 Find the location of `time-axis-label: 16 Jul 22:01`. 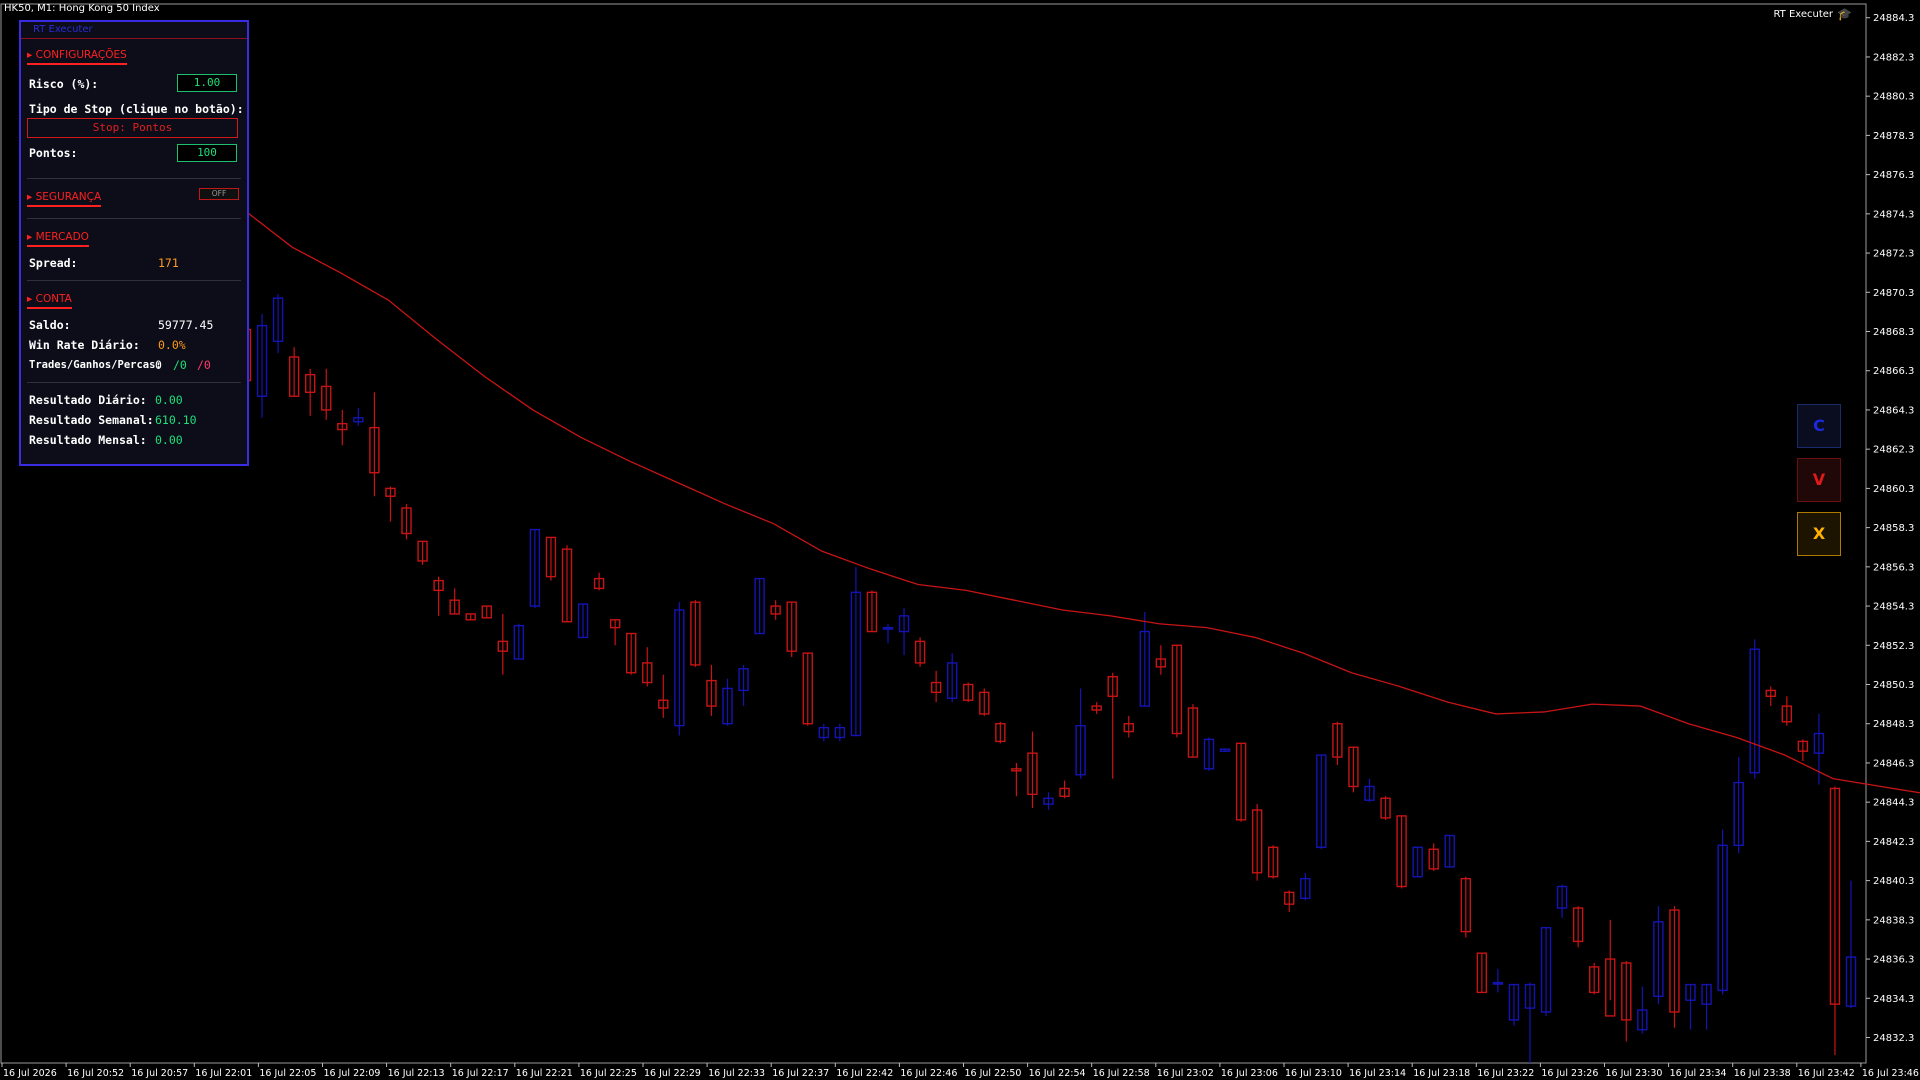

time-axis-label: 16 Jul 22:01 is located at coordinates (223, 1073).